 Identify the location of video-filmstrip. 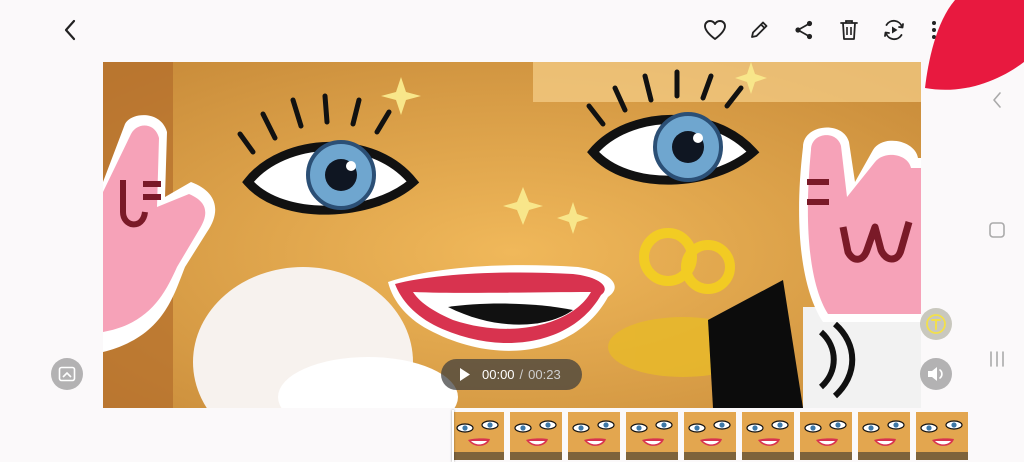
(711, 436).